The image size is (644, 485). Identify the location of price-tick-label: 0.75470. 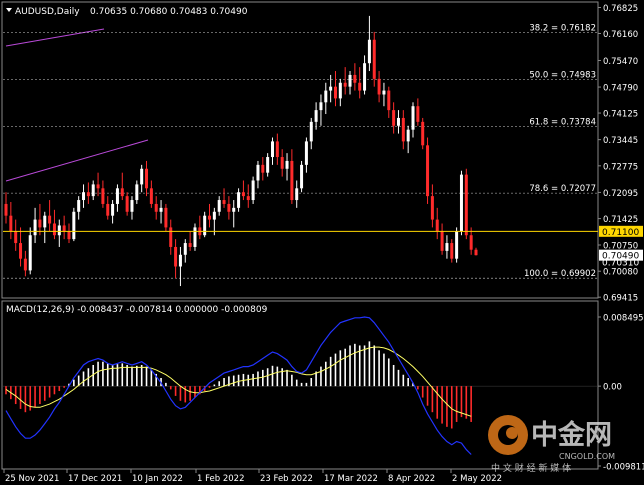
(620, 62).